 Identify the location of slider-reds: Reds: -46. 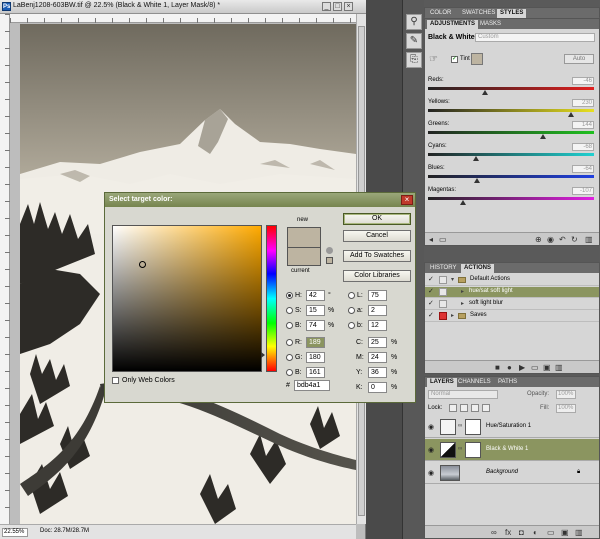
(512, 87).